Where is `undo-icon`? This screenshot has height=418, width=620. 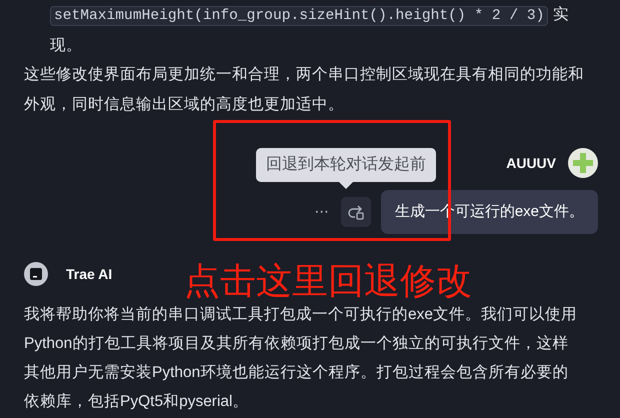
undo-icon is located at coordinates (356, 212).